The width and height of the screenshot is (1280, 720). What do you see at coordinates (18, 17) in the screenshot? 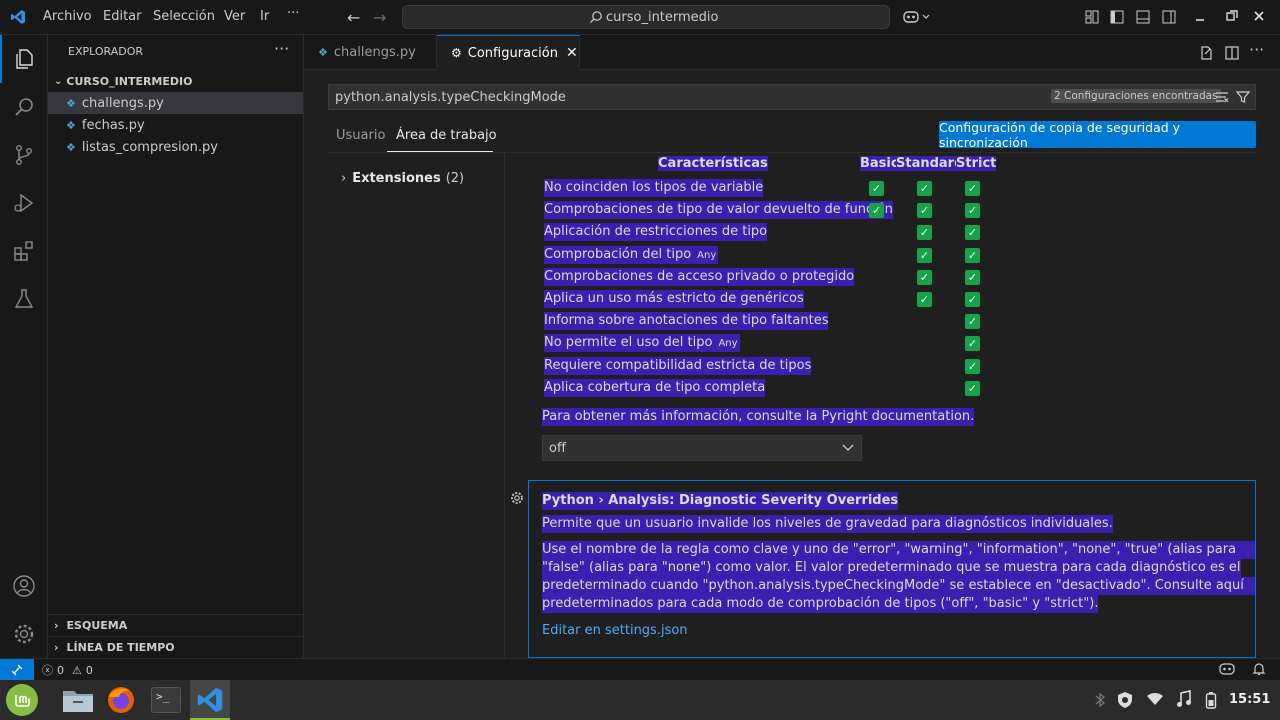
I see `vscode-logo-icon` at bounding box center [18, 17].